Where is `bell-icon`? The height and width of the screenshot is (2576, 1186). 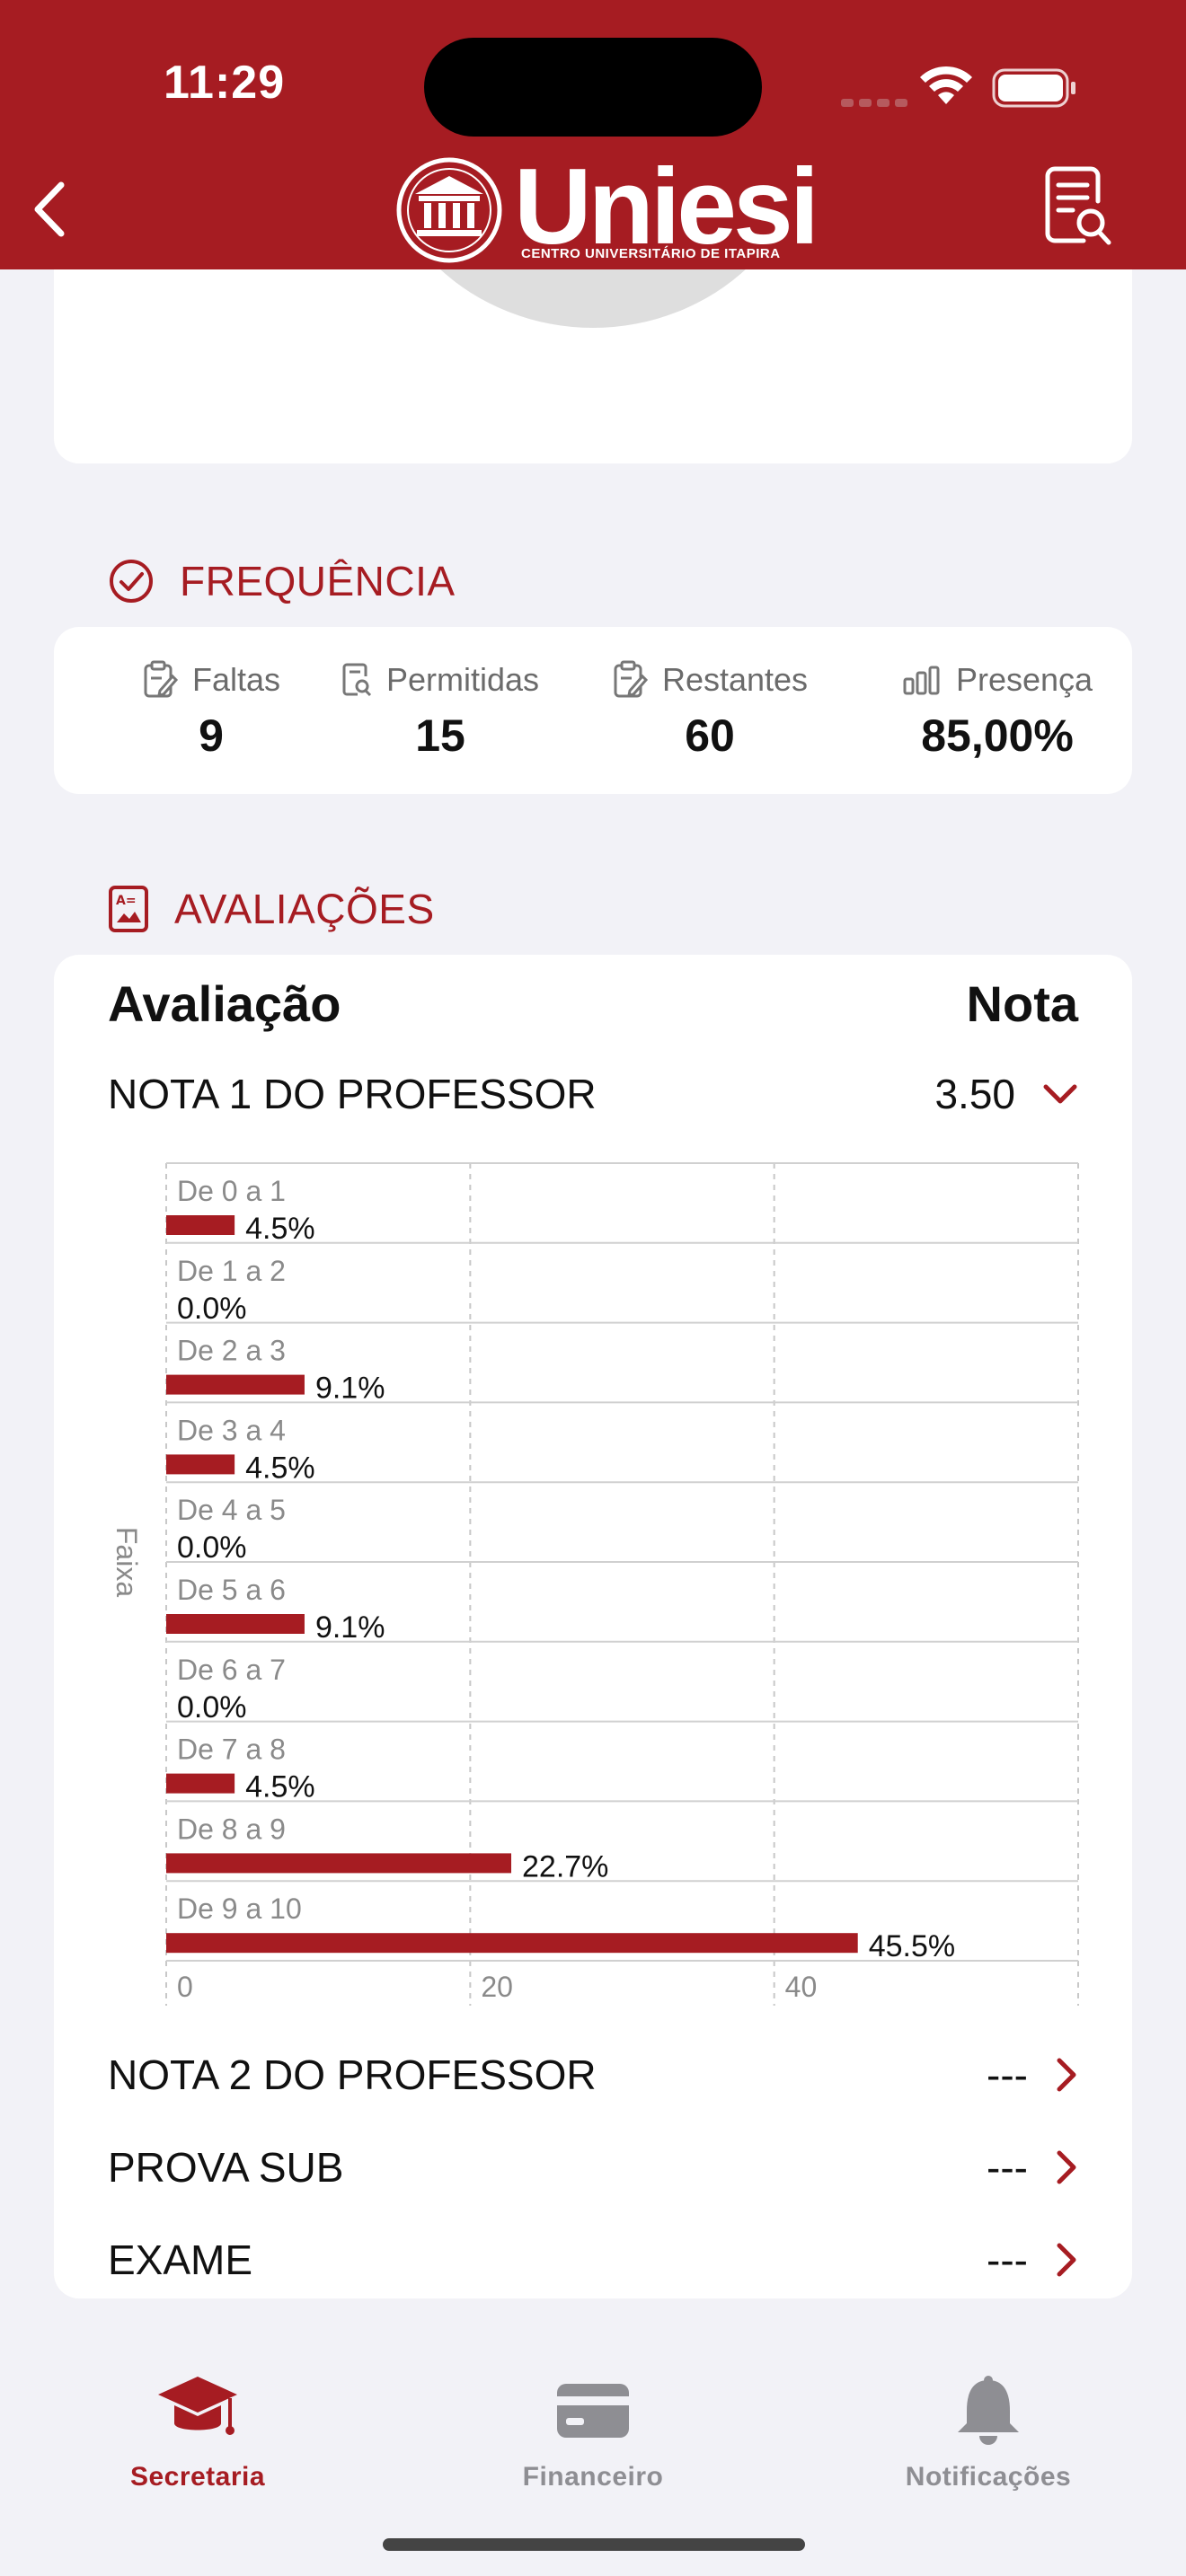
bell-icon is located at coordinates (988, 2410).